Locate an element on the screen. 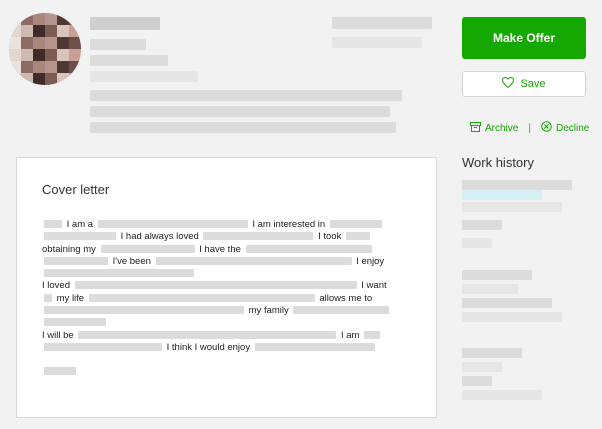 Image resolution: width=602 pixels, height=429 pixels. cover-text: I am is located at coordinates (350, 335).